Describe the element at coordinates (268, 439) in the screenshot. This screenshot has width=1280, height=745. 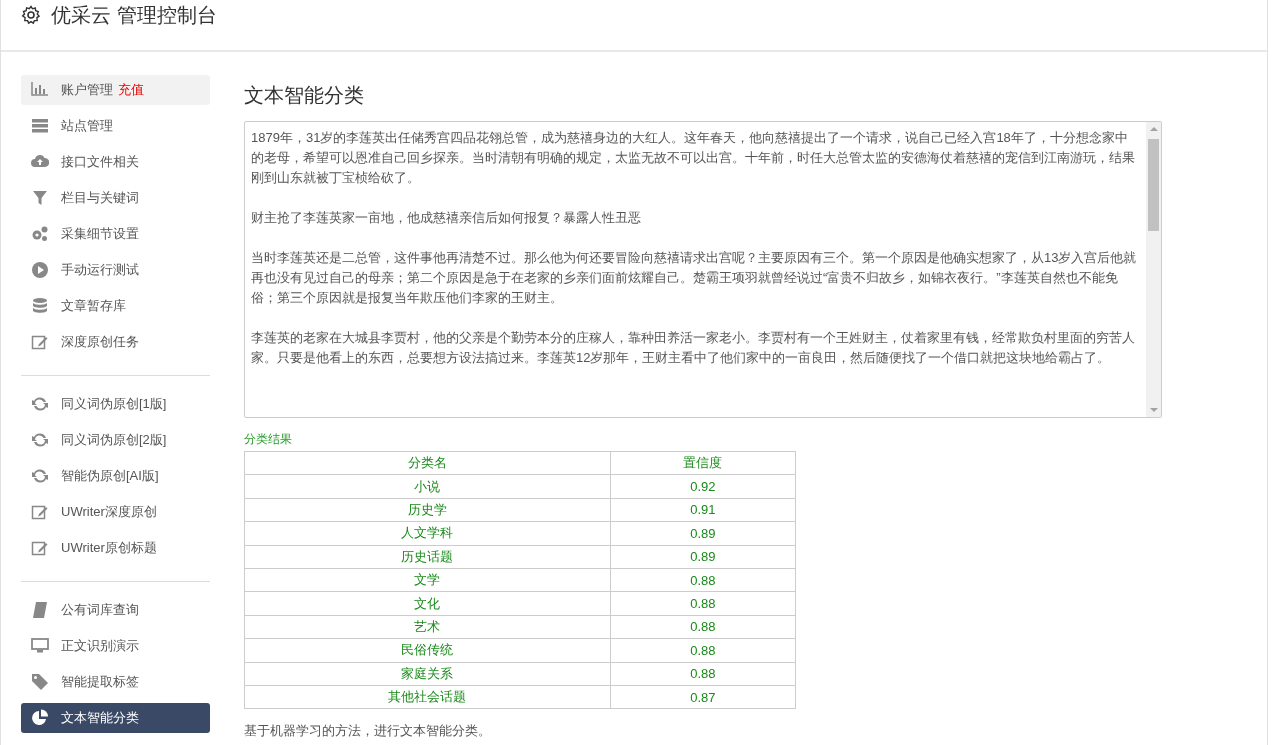
I see `result-label: 分类结果` at that location.